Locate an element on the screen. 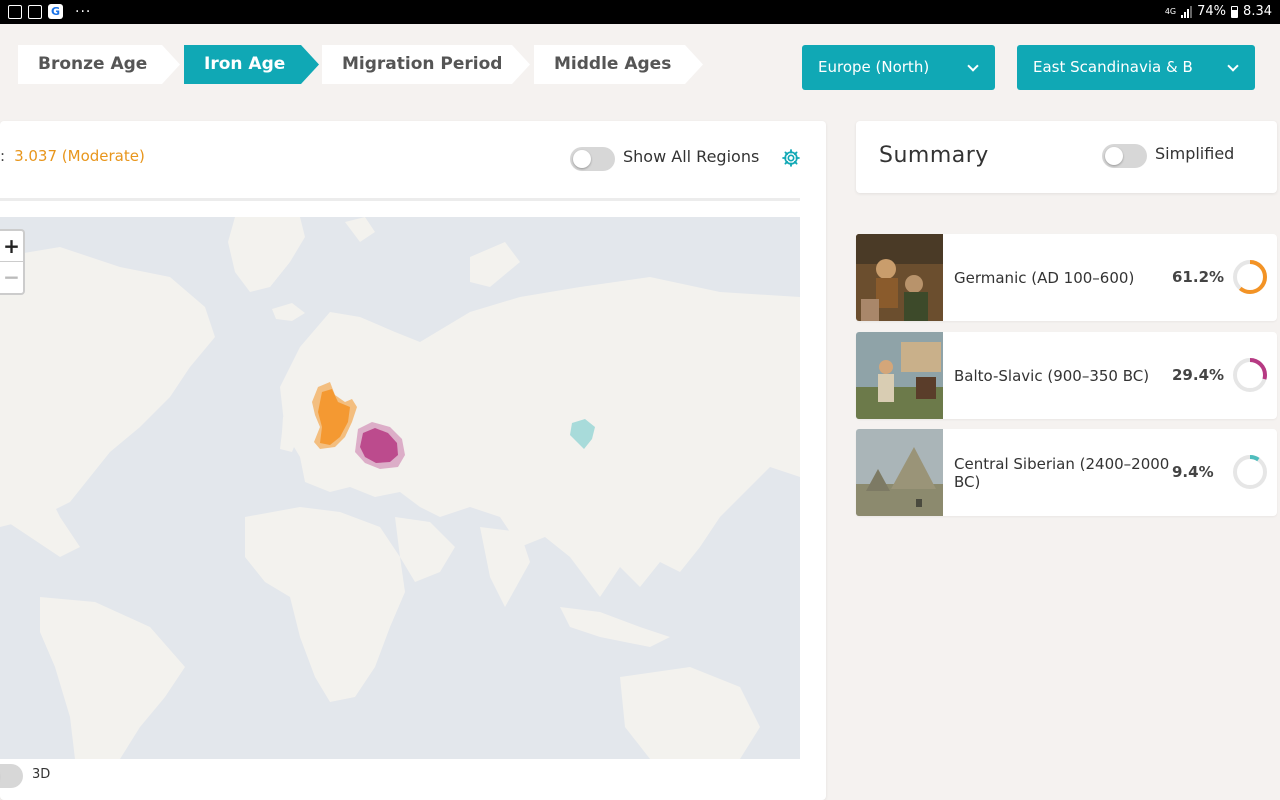  show-all-regions-toggle is located at coordinates (592, 159).